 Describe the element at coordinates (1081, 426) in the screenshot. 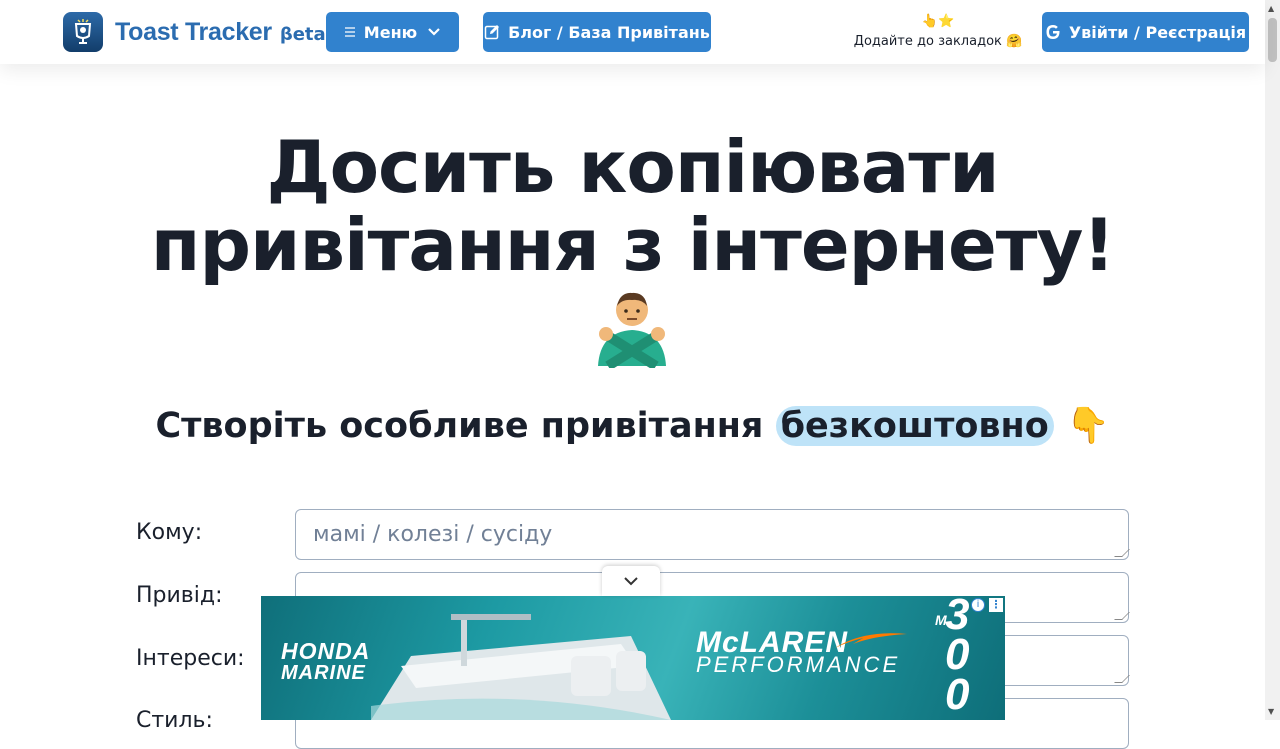

I see `subtitle-emoji: 👇` at that location.